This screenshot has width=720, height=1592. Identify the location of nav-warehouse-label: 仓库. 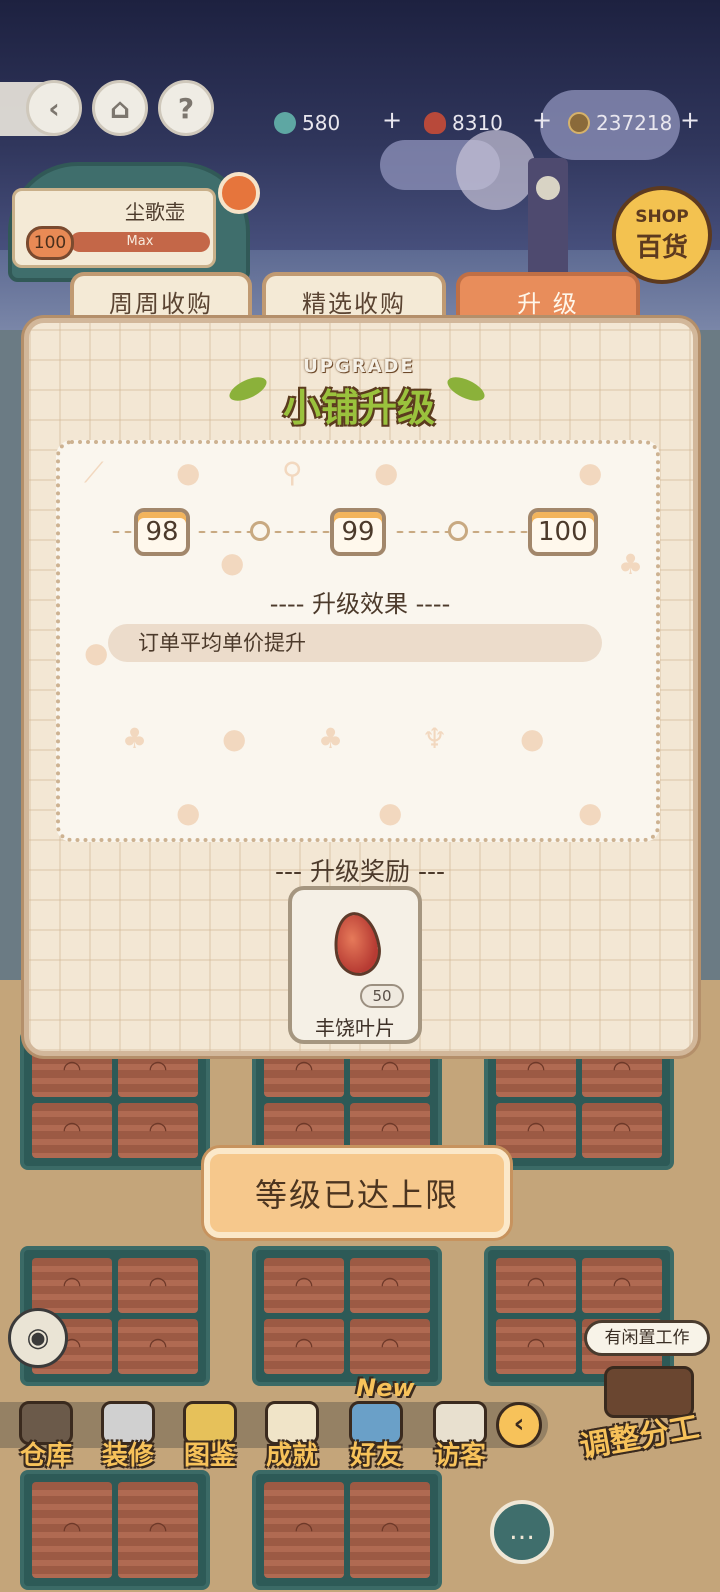
(45, 1456).